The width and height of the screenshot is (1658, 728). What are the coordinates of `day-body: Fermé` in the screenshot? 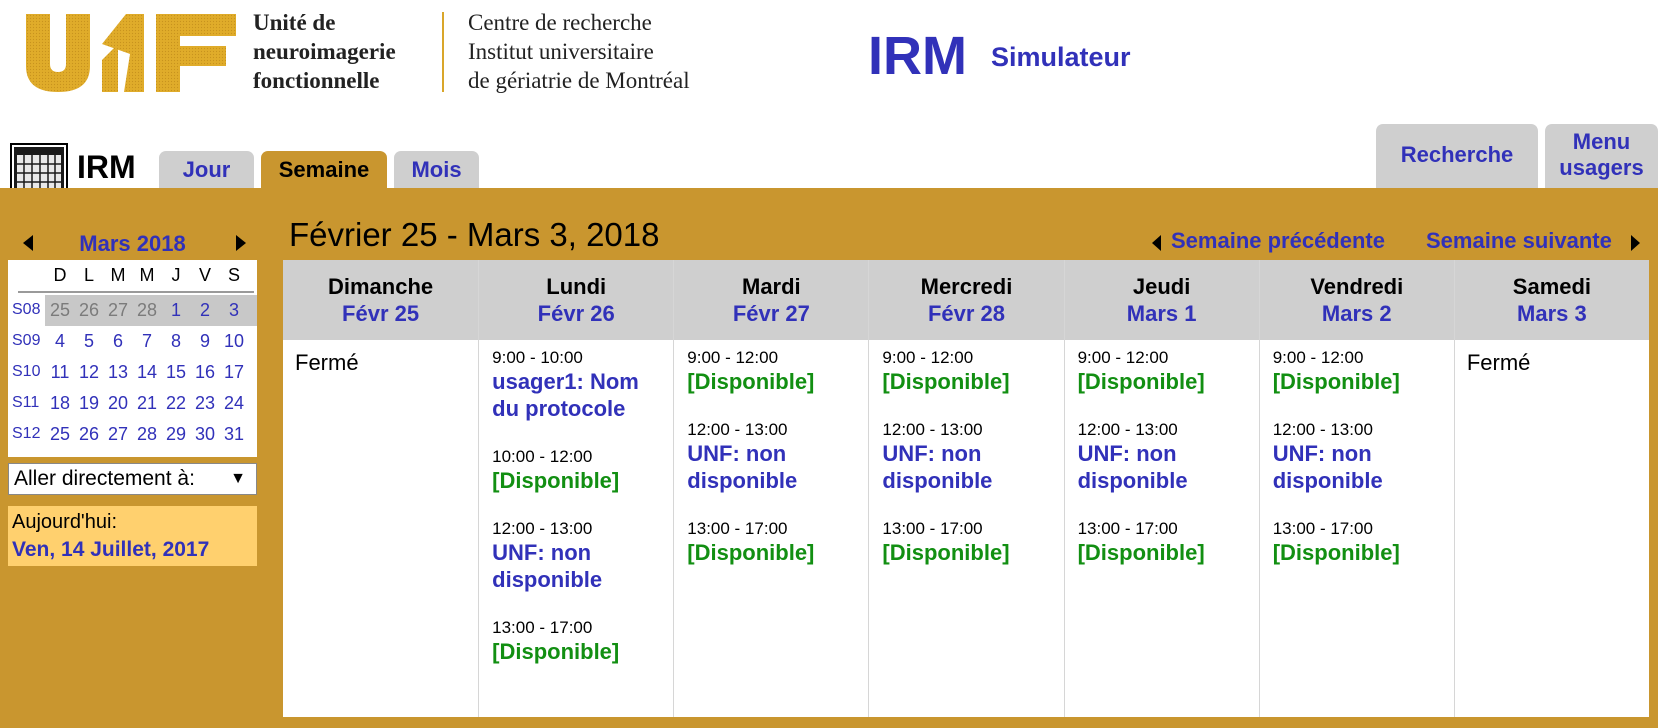 It's located at (382, 362).